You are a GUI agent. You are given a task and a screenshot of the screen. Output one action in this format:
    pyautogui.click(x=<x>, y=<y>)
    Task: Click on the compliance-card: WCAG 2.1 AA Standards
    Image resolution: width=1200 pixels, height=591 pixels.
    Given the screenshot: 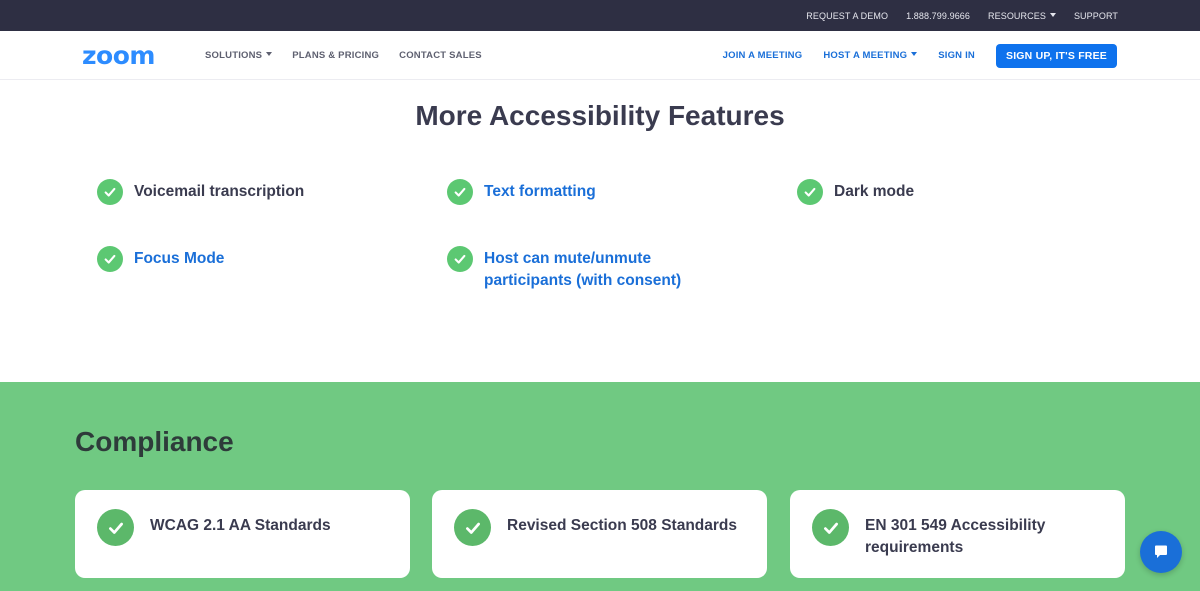 What is the action you would take?
    pyautogui.click(x=242, y=534)
    